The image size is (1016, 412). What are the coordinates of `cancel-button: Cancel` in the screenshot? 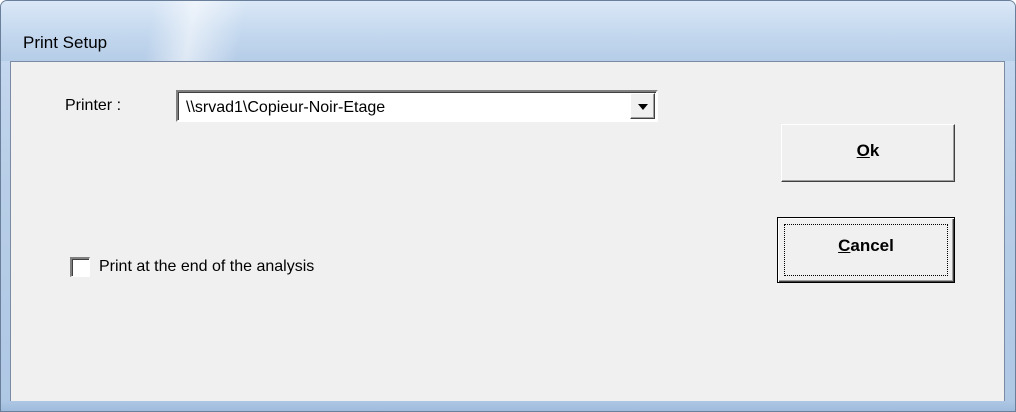 It's located at (866, 250).